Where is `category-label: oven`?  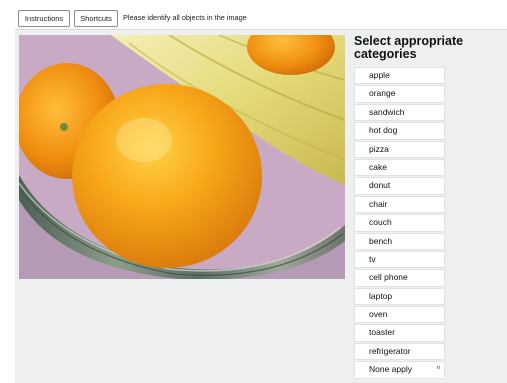 category-label: oven is located at coordinates (378, 314).